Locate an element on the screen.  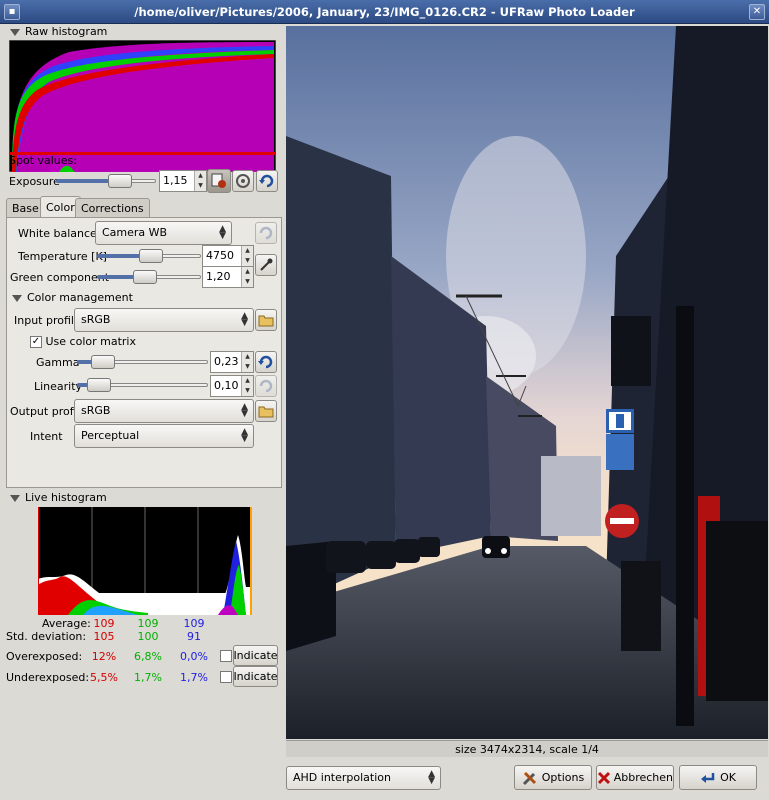
gamma-value: 0,23 is located at coordinates (226, 361).